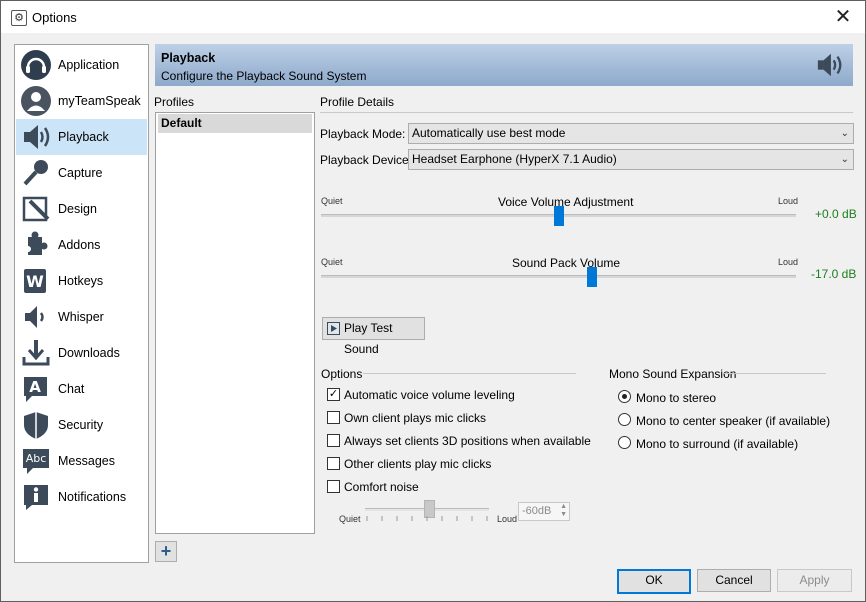 The height and width of the screenshot is (602, 866). I want to click on profile-details-heading: Profile Details, so click(357, 102).